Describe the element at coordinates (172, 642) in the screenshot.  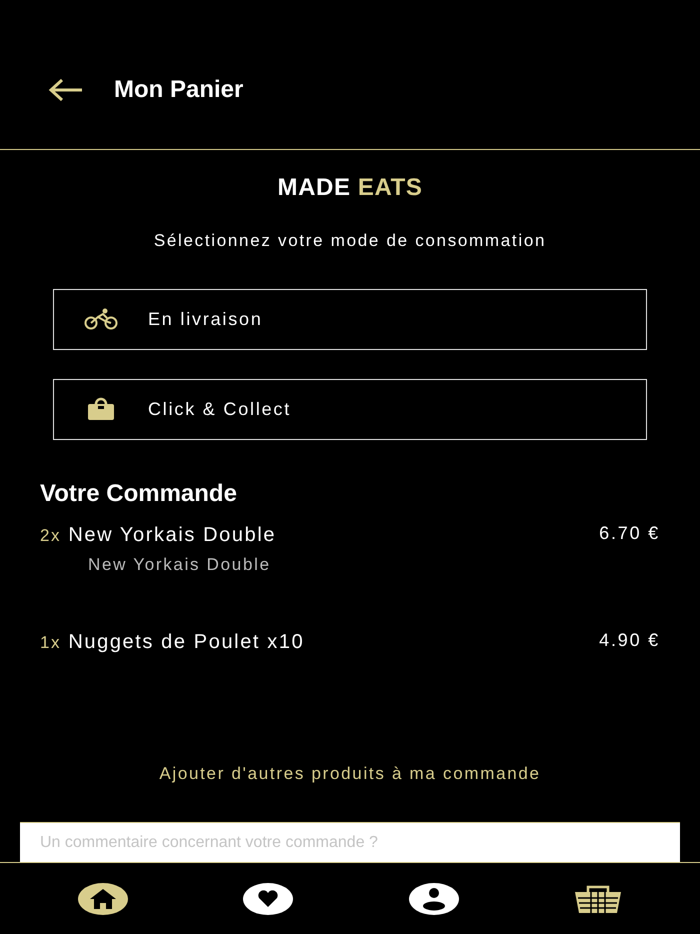
I see `order-item-name: 1x Nuggets de Poulet x10` at that location.